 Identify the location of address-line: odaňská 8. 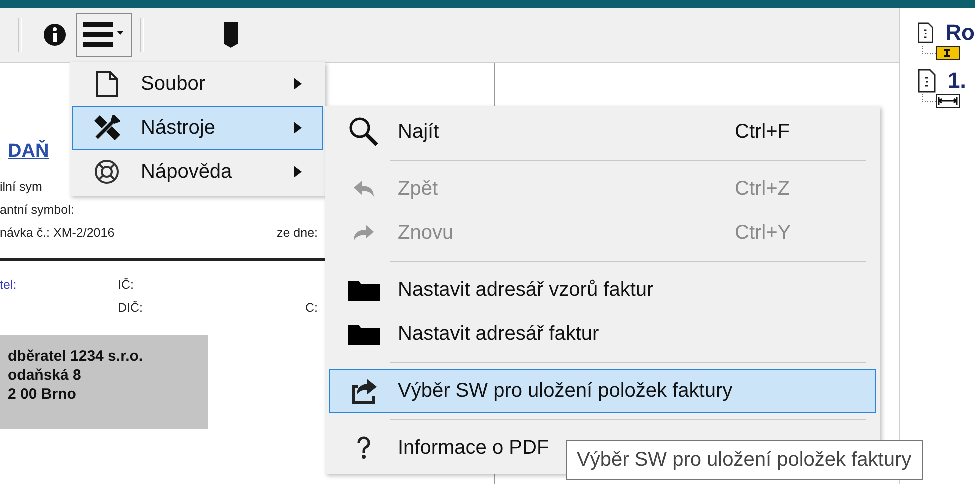
(45, 375).